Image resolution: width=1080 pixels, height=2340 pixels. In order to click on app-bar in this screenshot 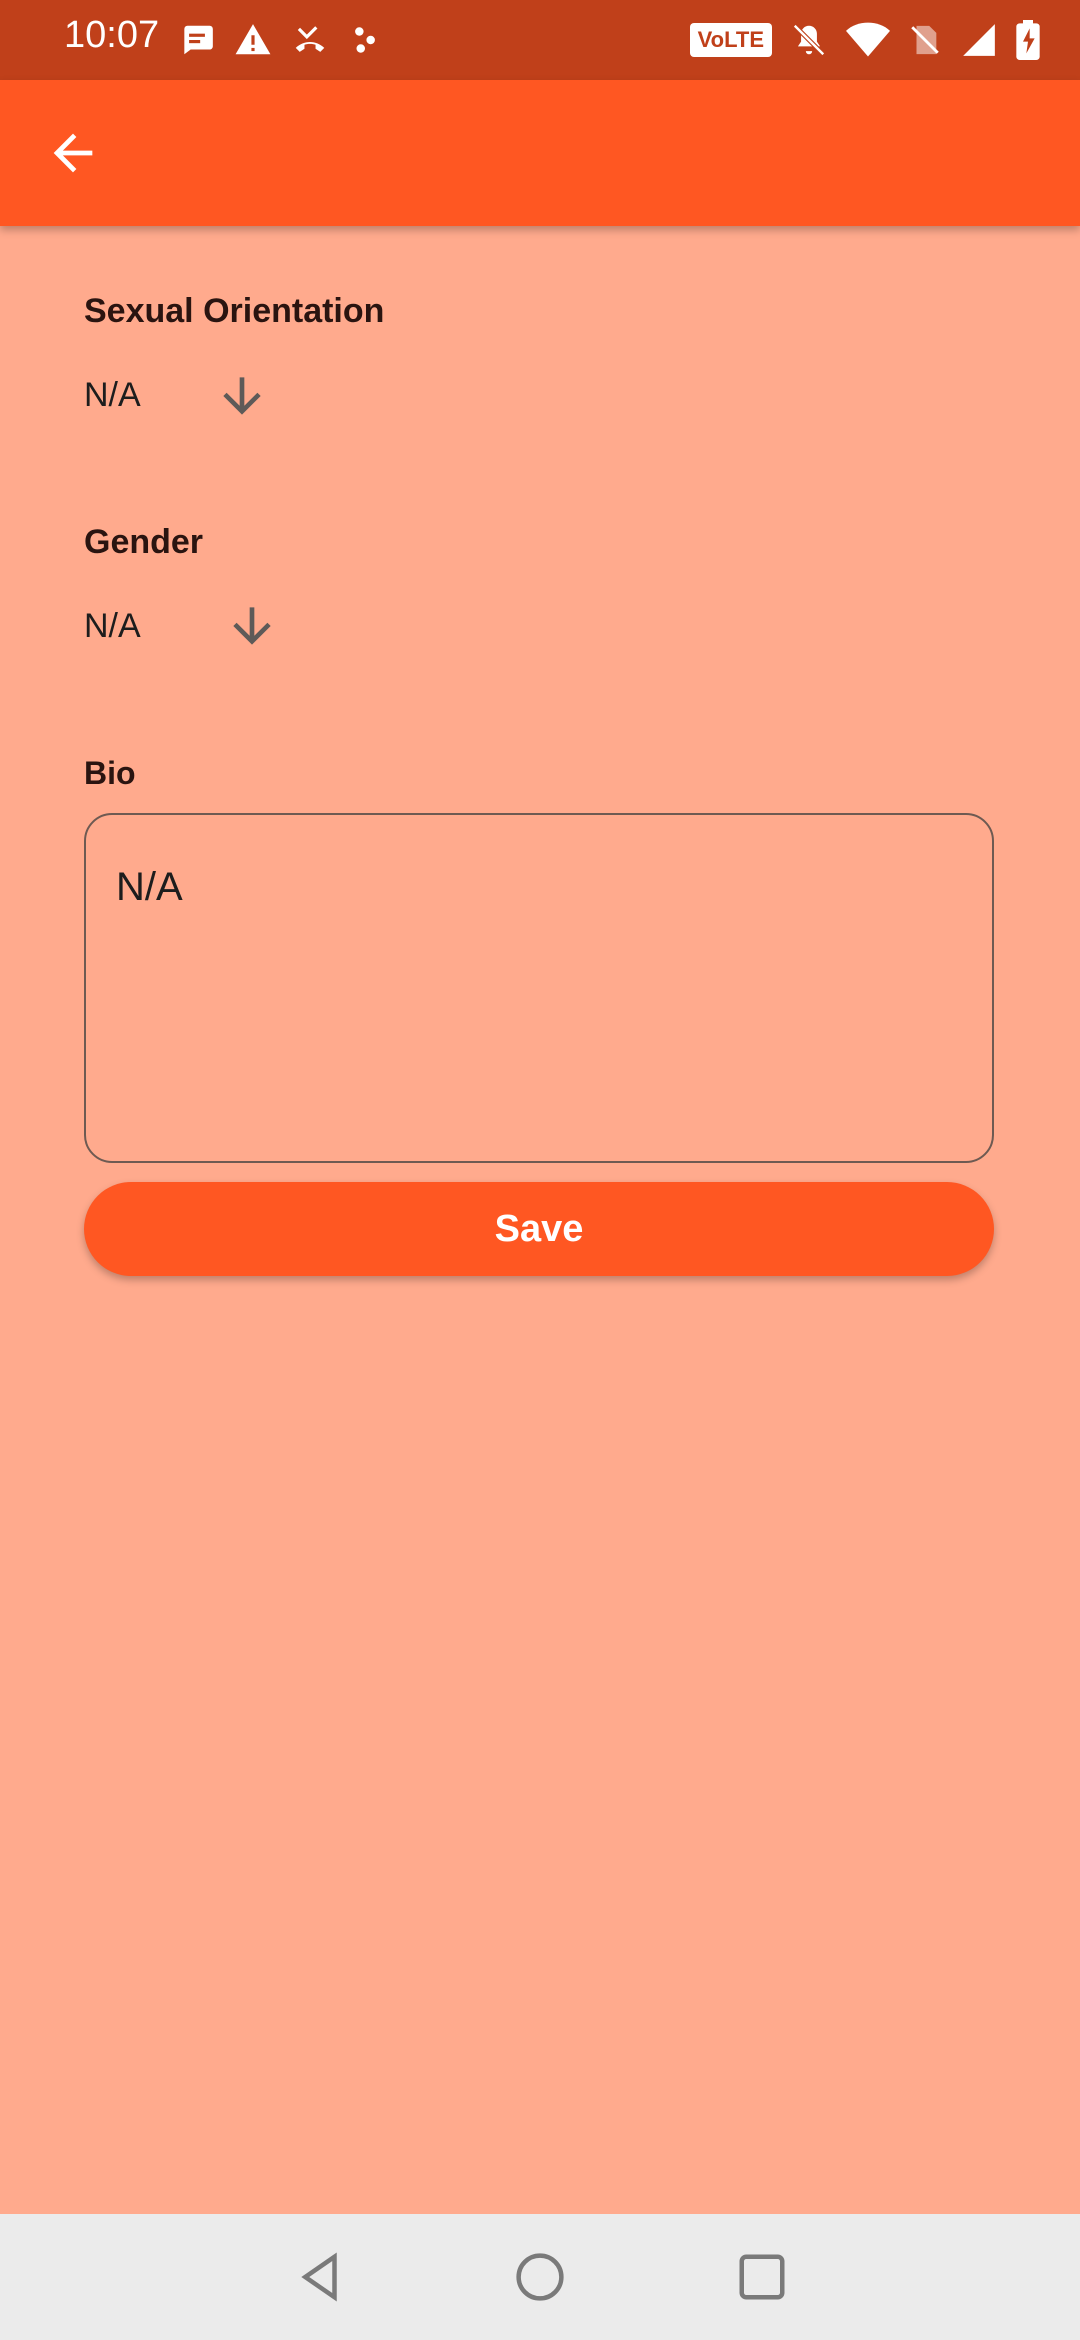, I will do `click(540, 153)`.